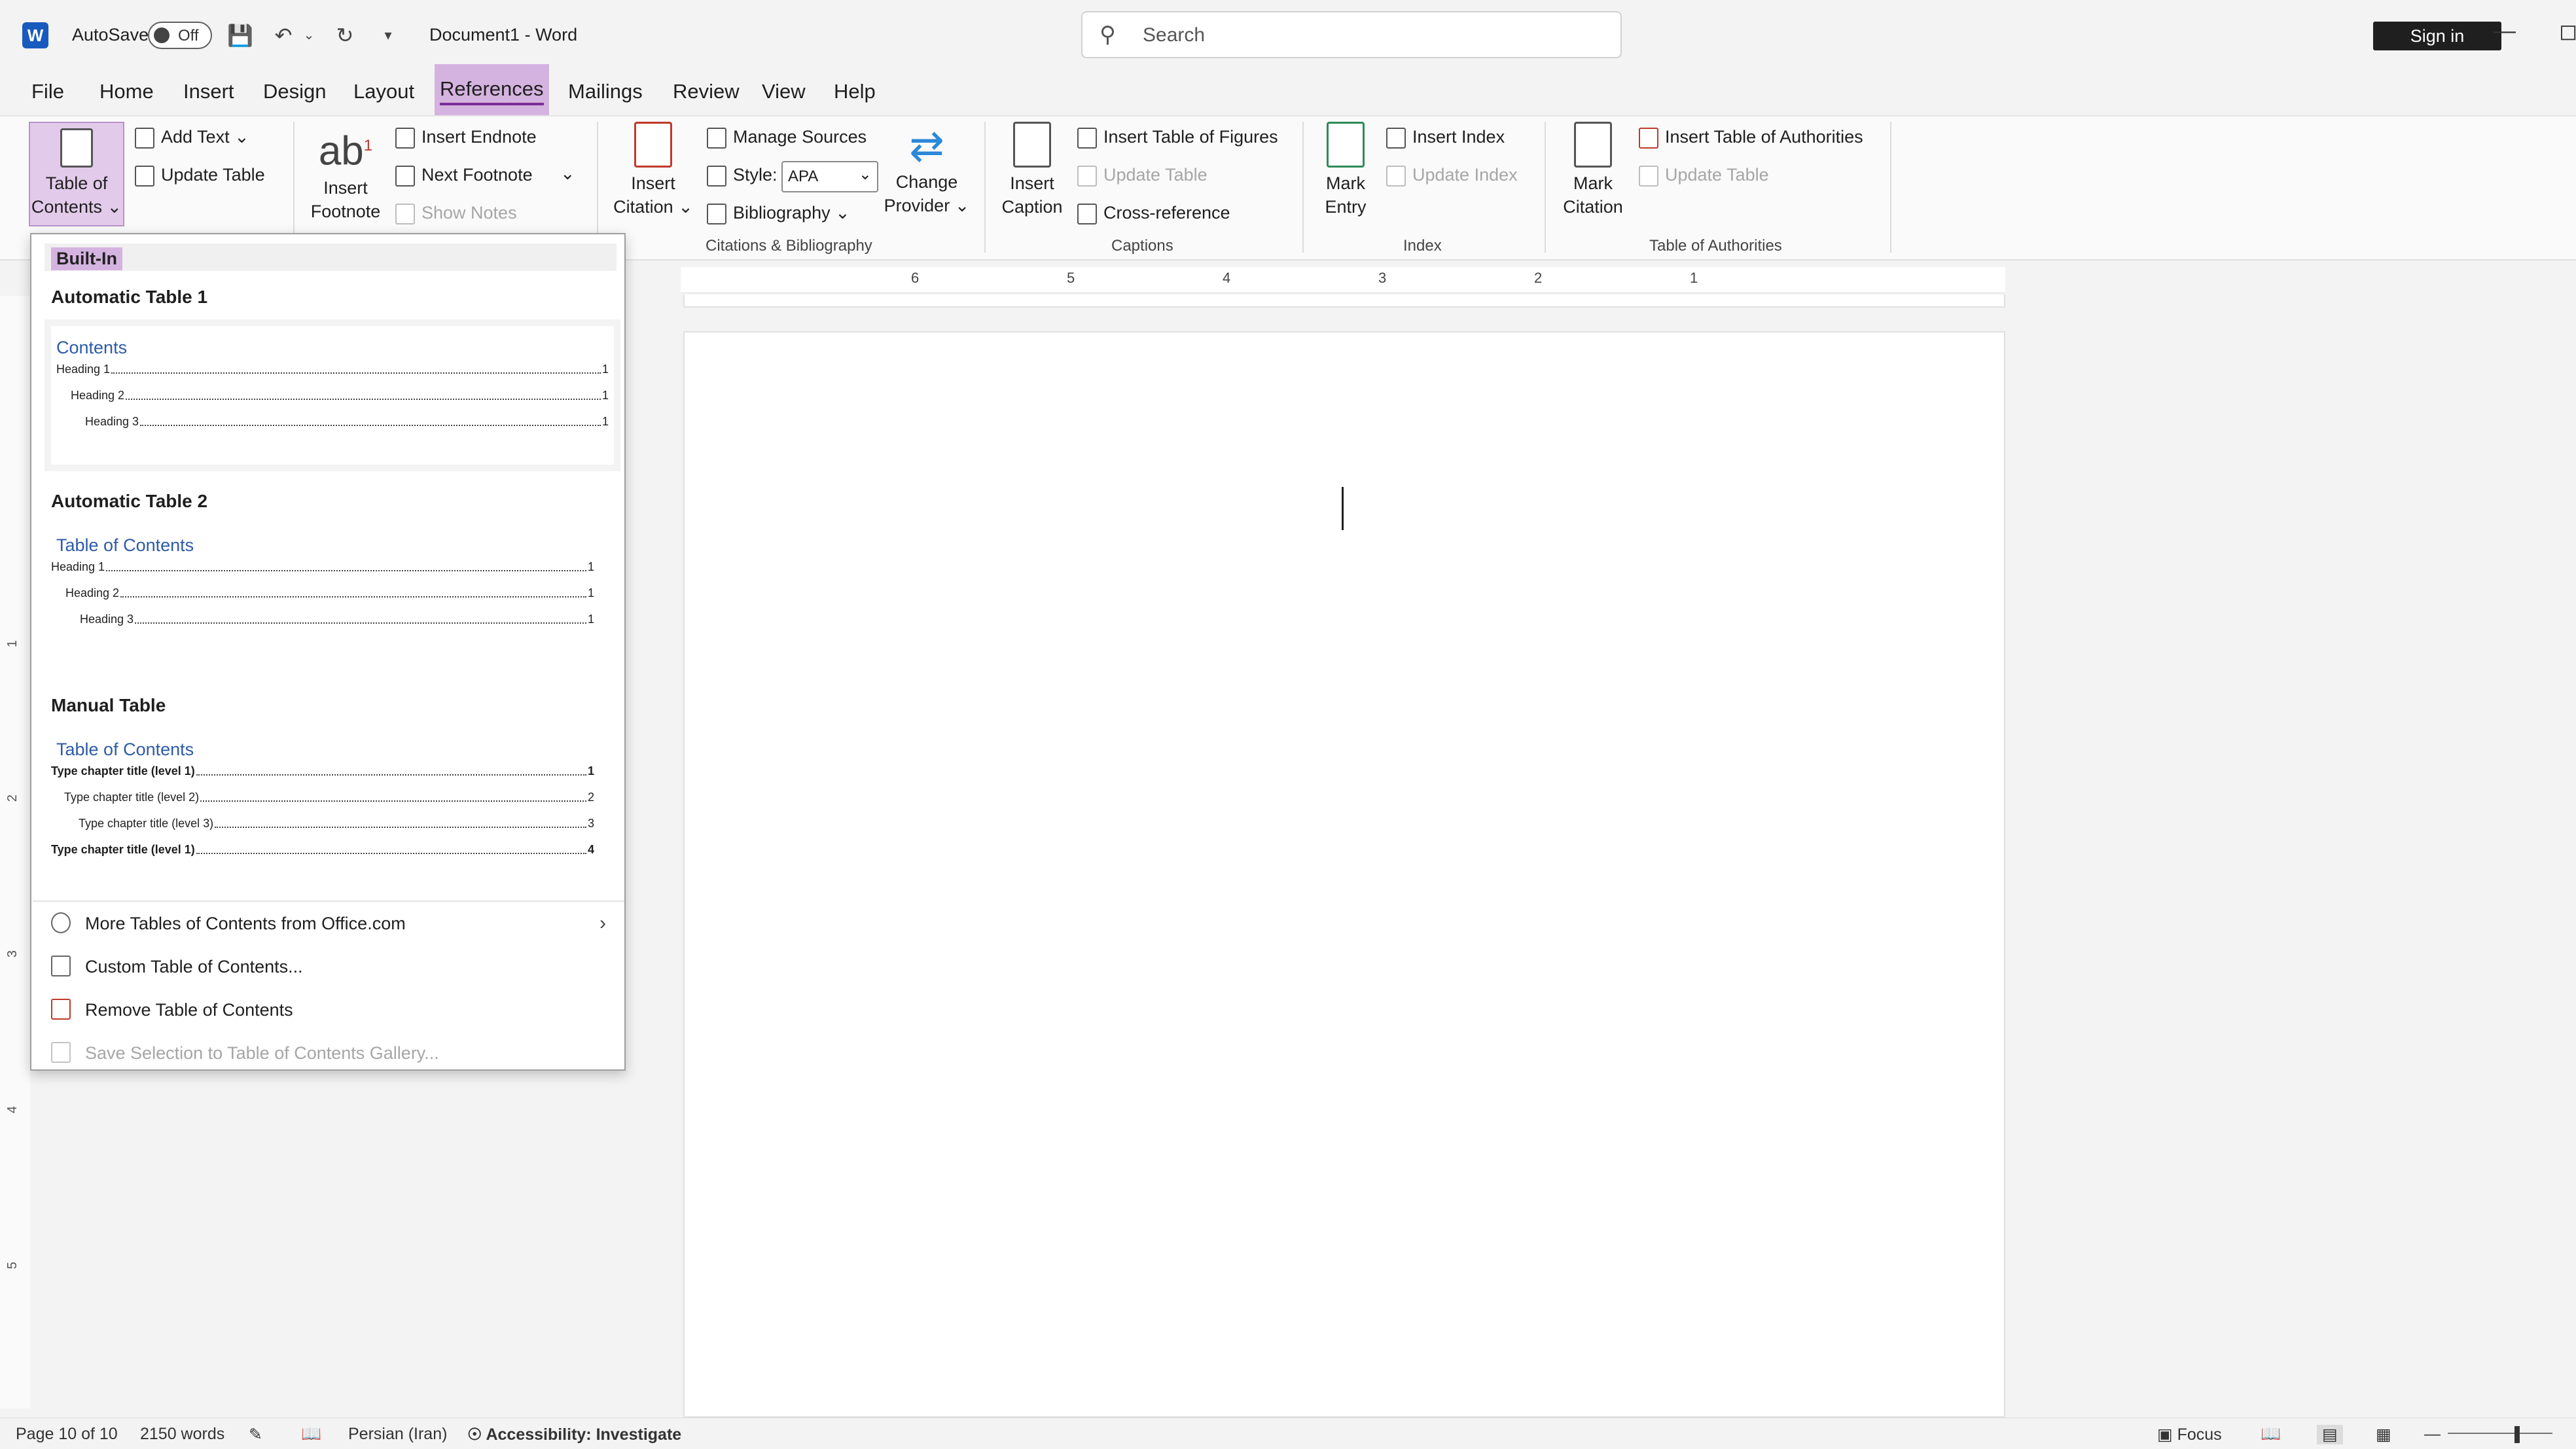 Image resolution: width=2576 pixels, height=1449 pixels. What do you see at coordinates (127, 91) in the screenshot?
I see `tab-home: Home` at bounding box center [127, 91].